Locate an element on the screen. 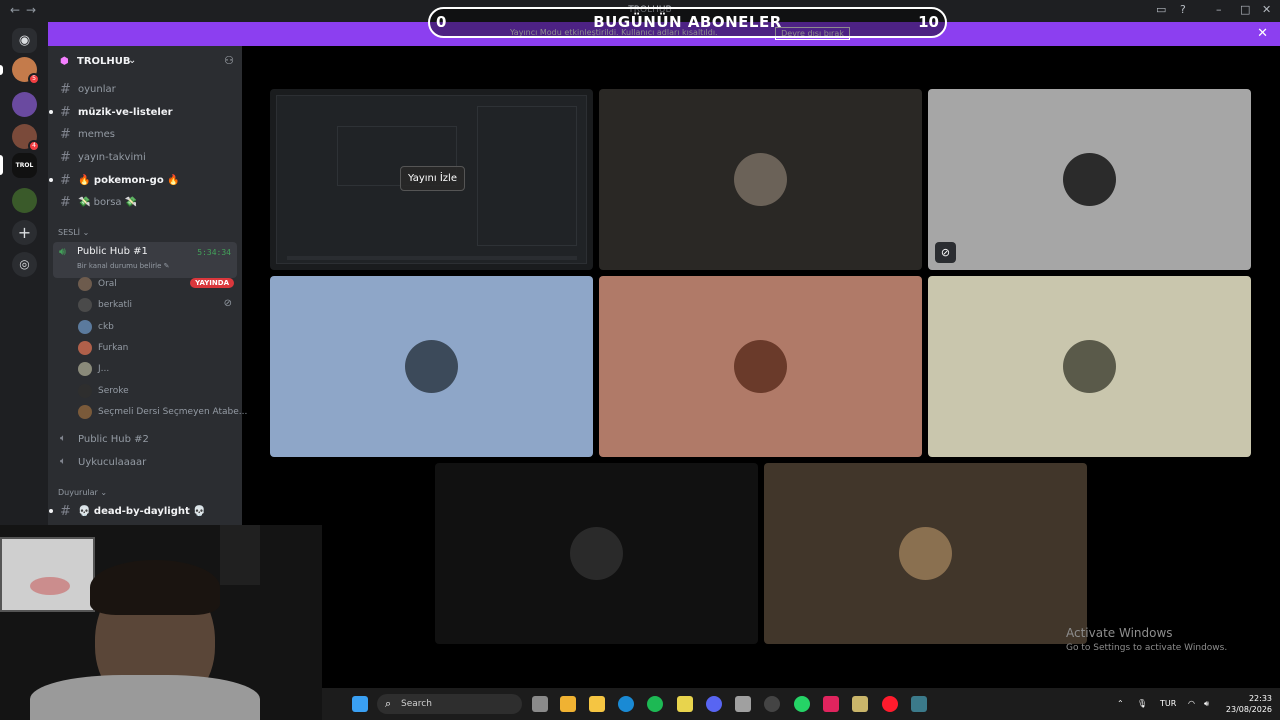  voice-channel-item: 🔈︎ Uykuculaaaar is located at coordinates (147, 462).